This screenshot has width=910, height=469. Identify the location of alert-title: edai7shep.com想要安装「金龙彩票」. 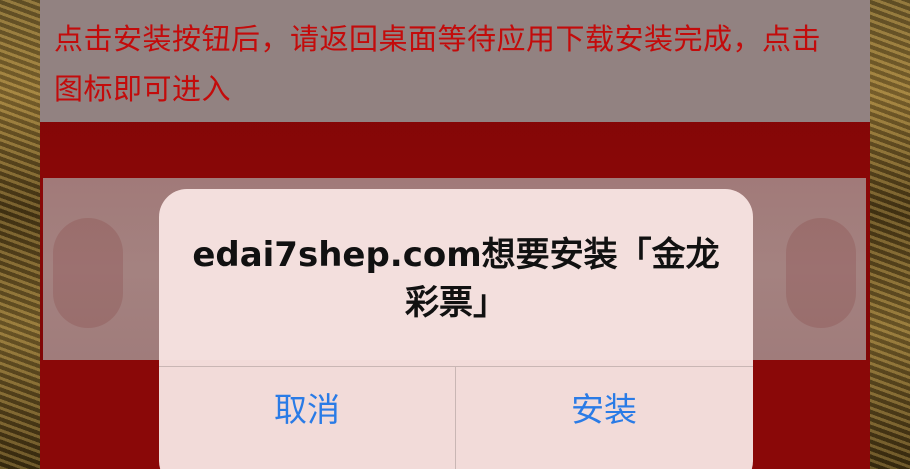
(456, 279).